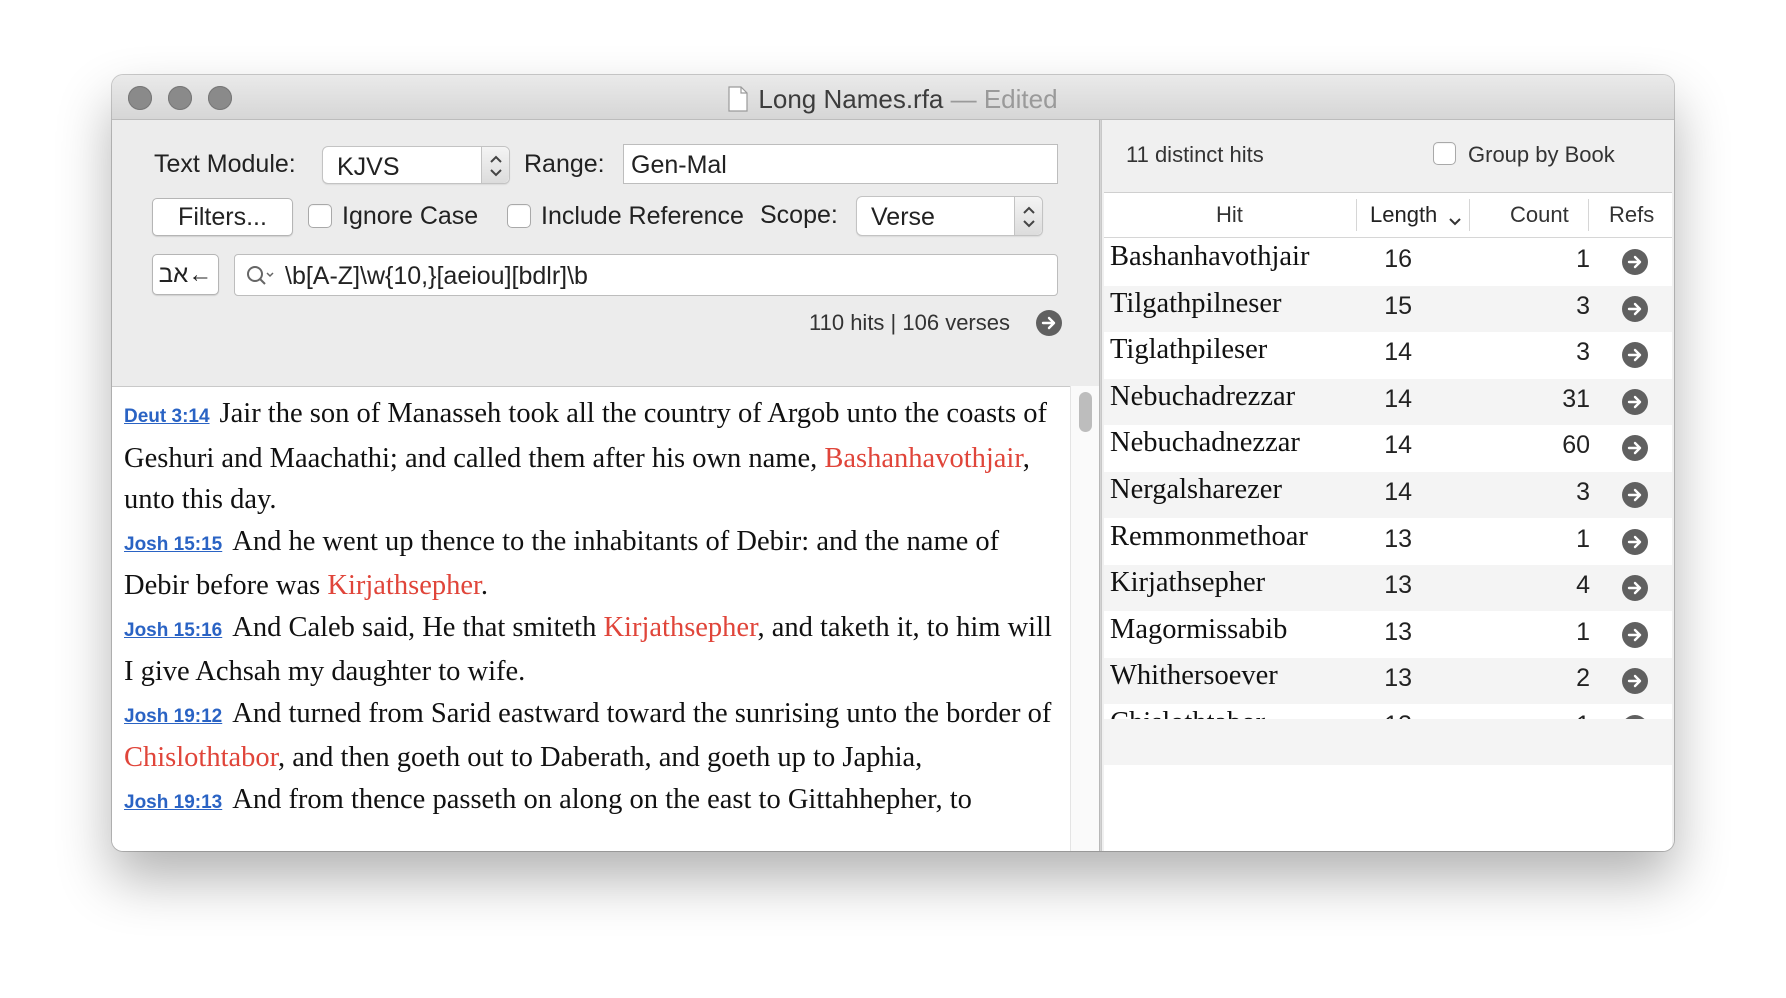 Image resolution: width=1786 pixels, height=998 pixels. I want to click on range-field: Gen-Mal, so click(840, 164).